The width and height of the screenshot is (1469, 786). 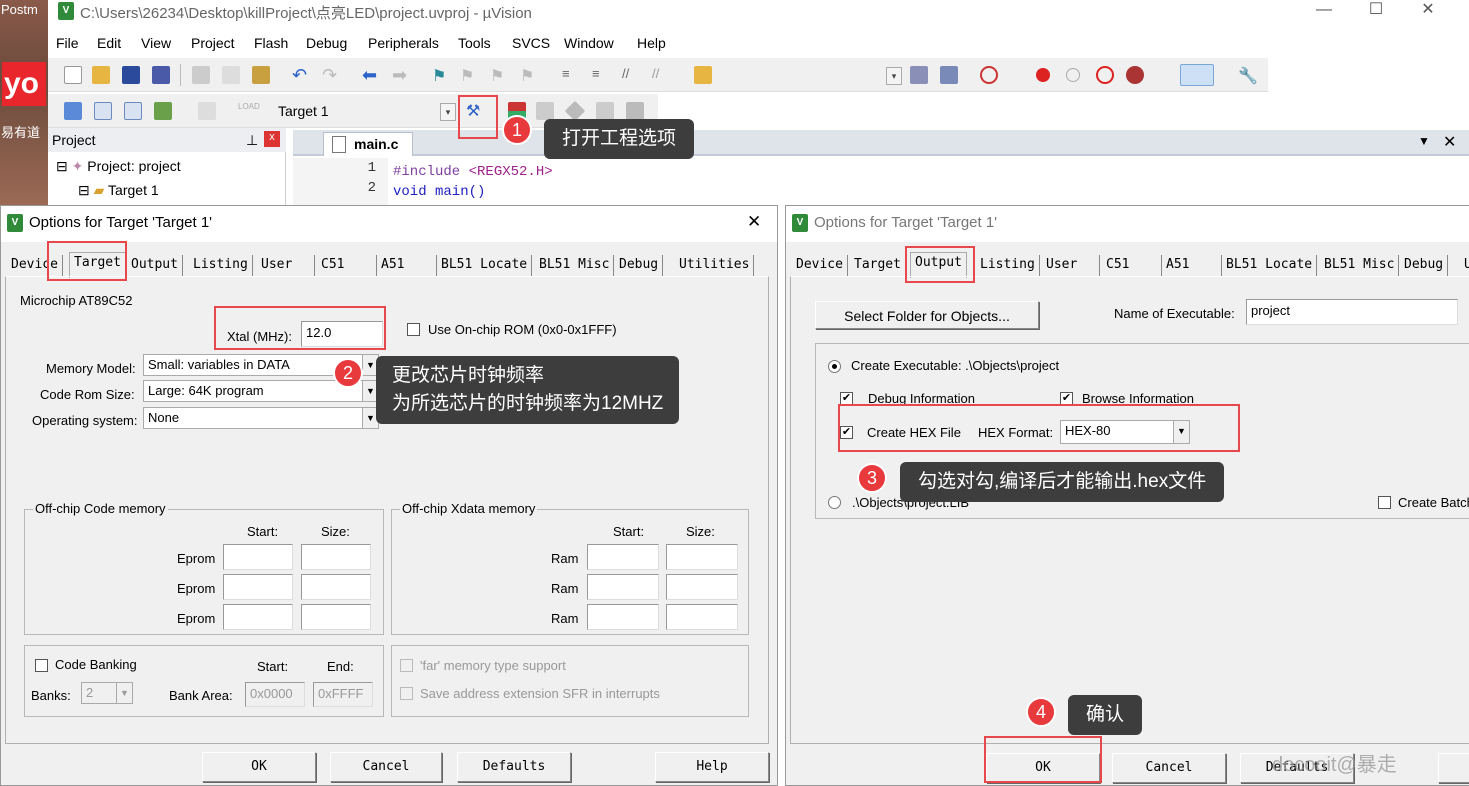 I want to click on event-recorder-icon, so click(x=635, y=111).